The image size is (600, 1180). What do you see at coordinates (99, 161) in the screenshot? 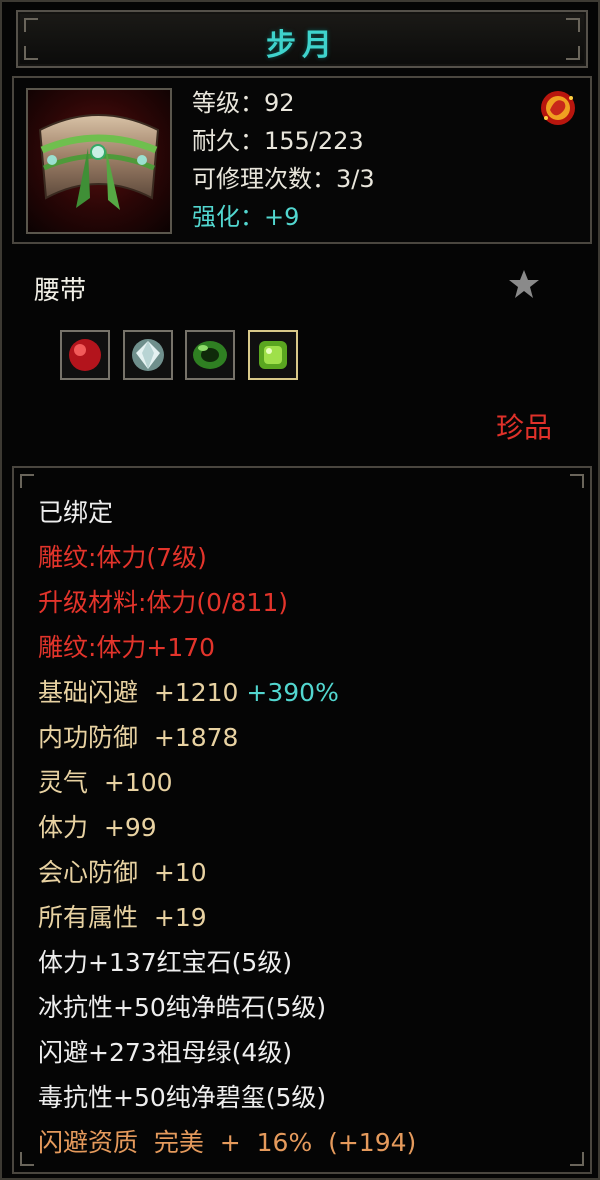
I see `belt-icon` at bounding box center [99, 161].